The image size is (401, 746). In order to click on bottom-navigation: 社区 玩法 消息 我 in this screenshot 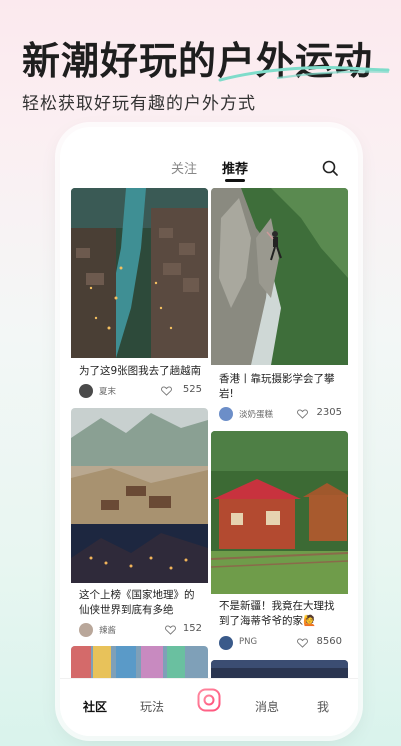, I will do `click(209, 707)`.